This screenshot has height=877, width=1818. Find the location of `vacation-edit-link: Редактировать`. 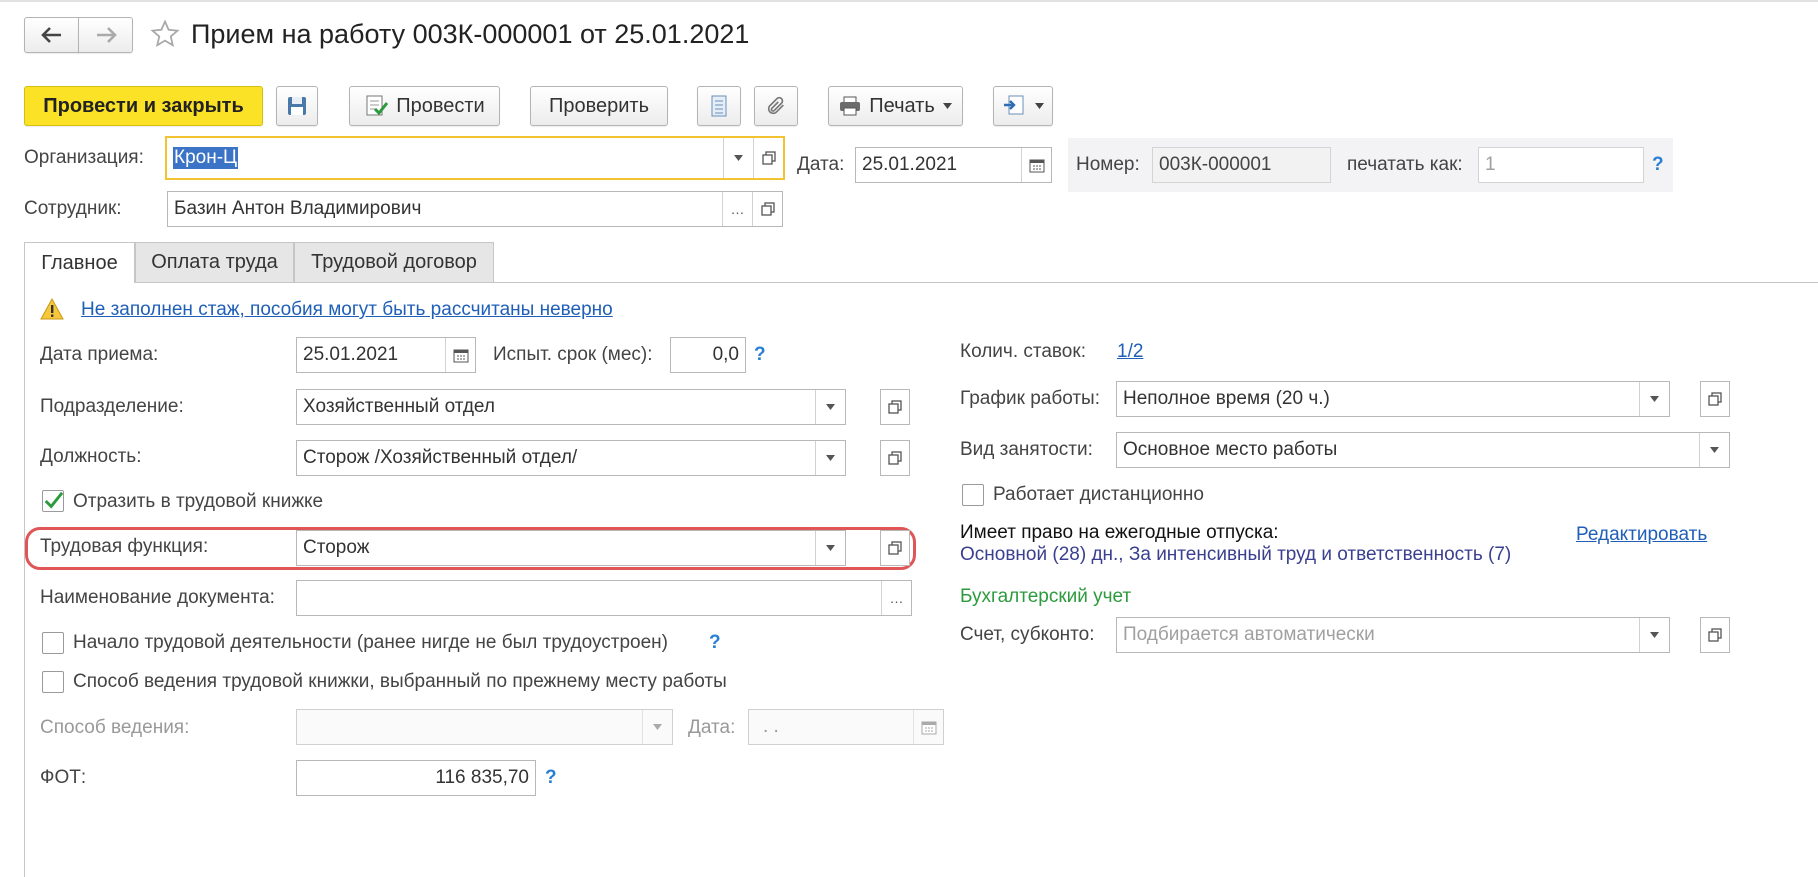

vacation-edit-link: Редактировать is located at coordinates (1641, 535).